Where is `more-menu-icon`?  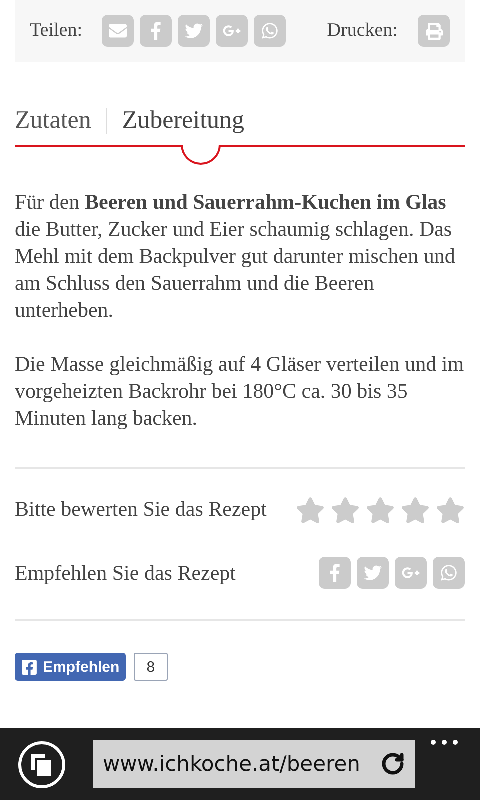
more-menu-icon is located at coordinates (444, 742).